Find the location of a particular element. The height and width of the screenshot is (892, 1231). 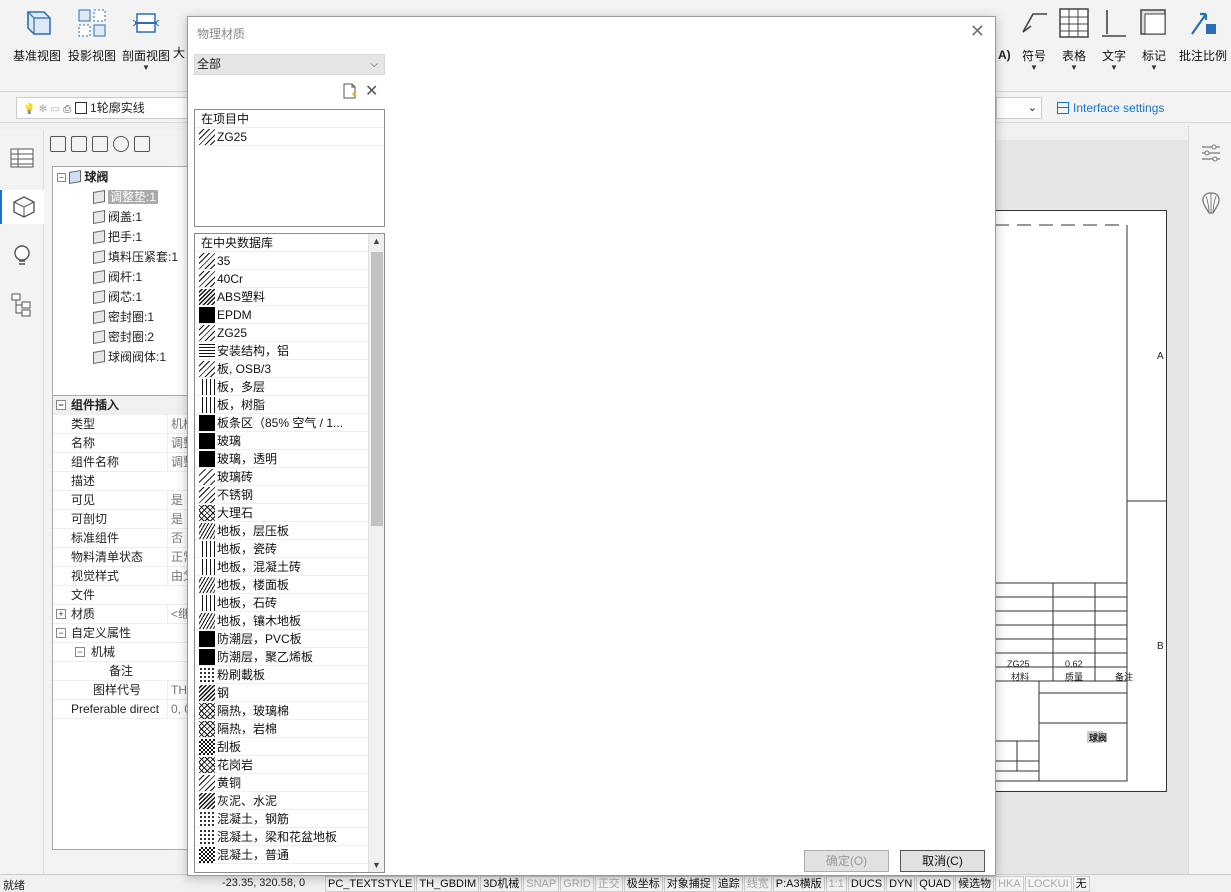

material-list-item: 地板，楼面板 is located at coordinates (289, 585).